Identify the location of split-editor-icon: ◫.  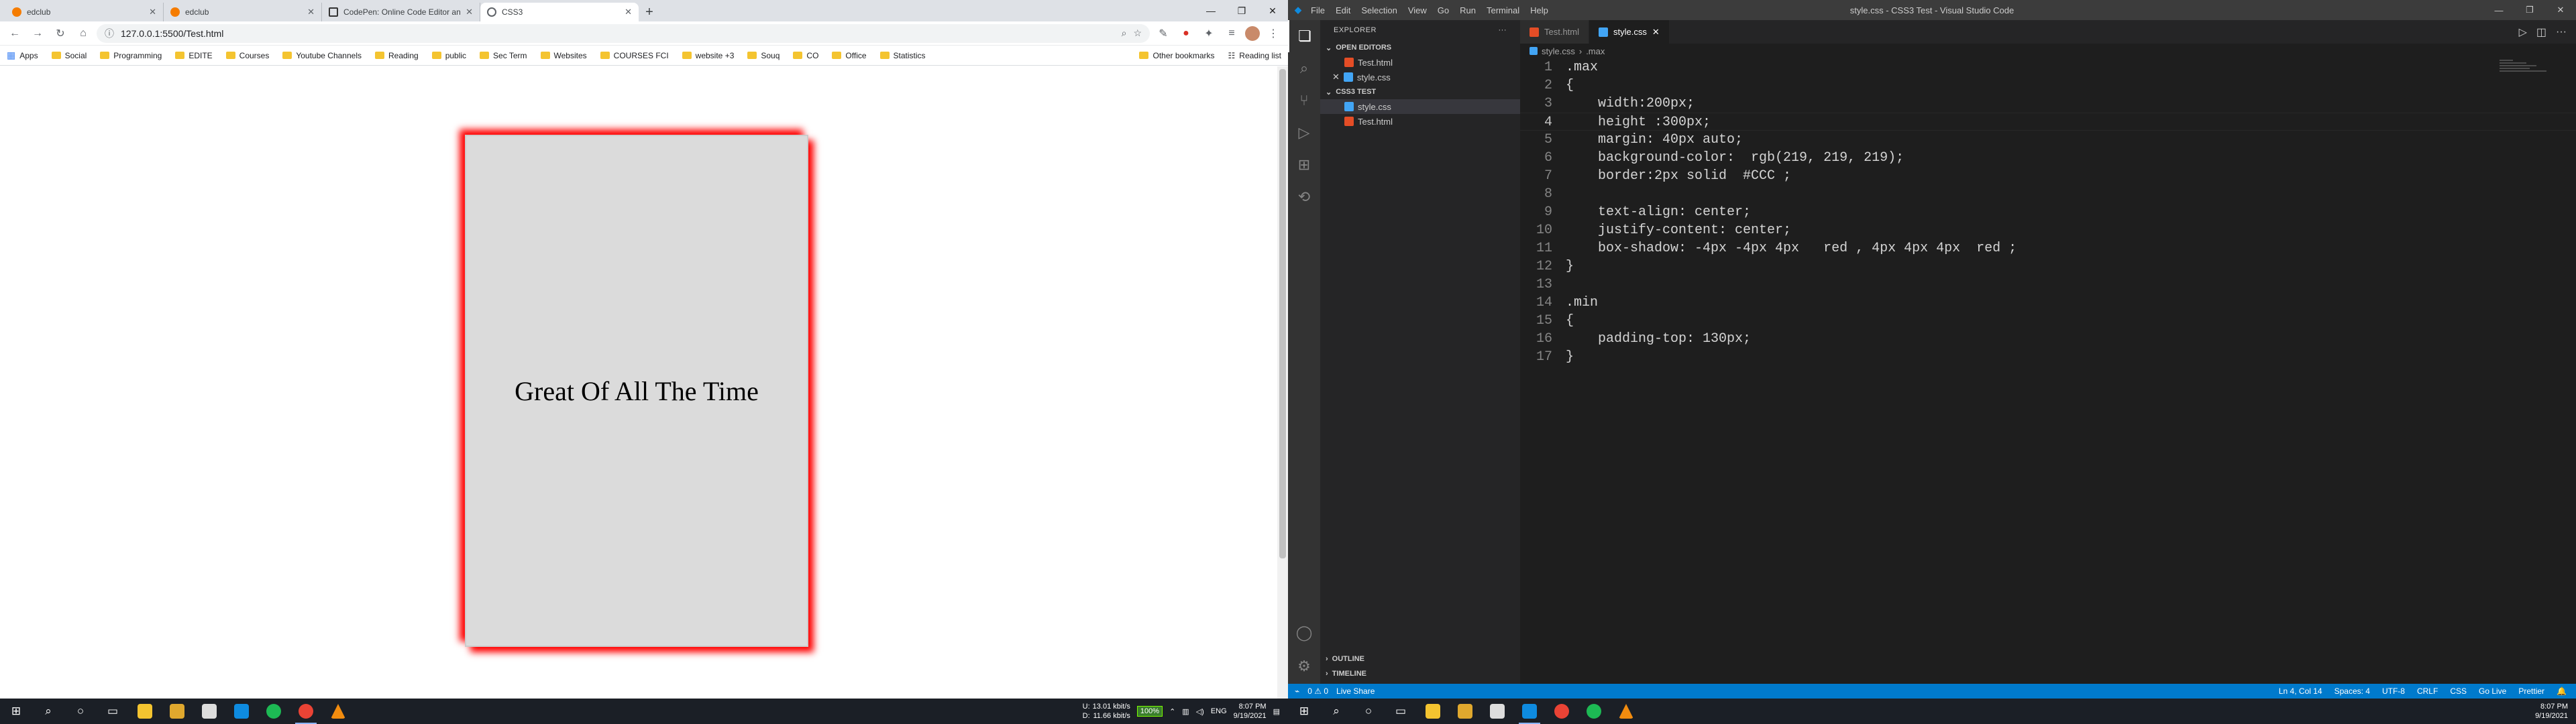
(2541, 32).